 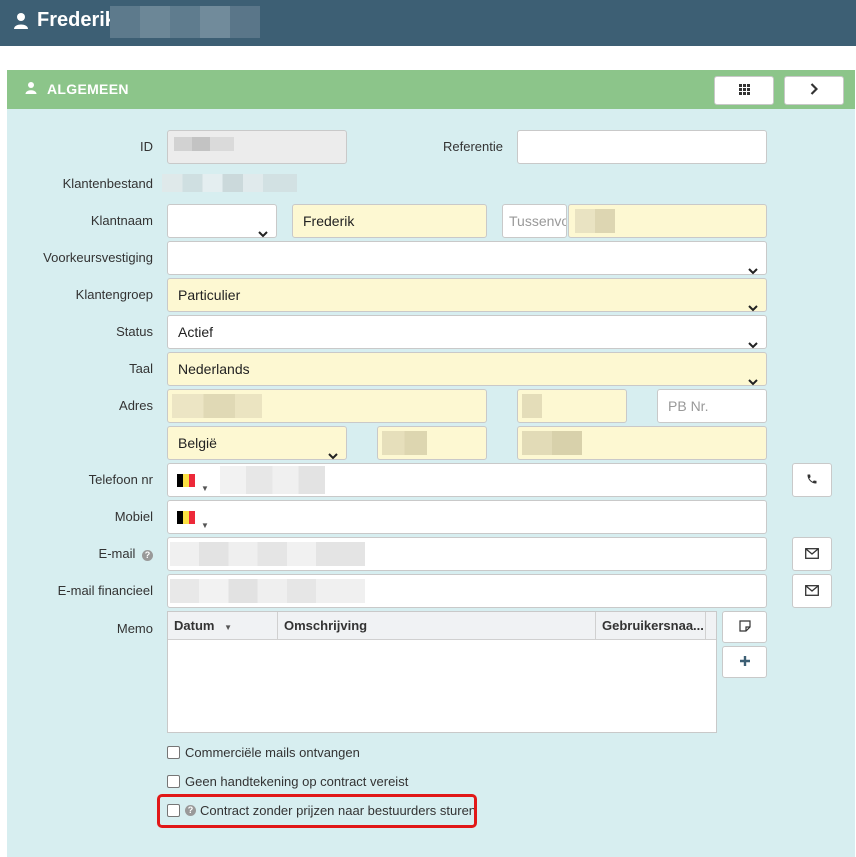 What do you see at coordinates (98, 257) in the screenshot?
I see `voorkeursvestiging-label: Voorkeursvestiging` at bounding box center [98, 257].